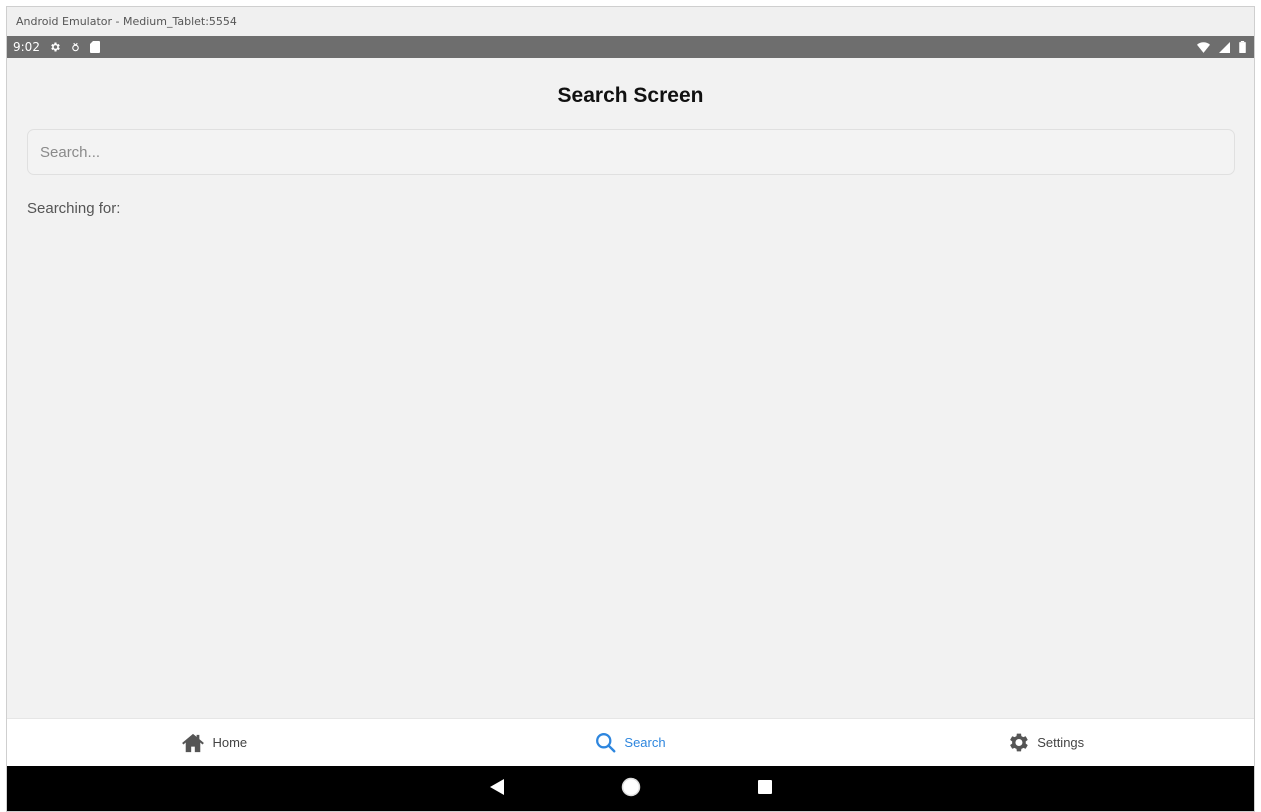  Describe the element at coordinates (630, 95) in the screenshot. I see `page-title: Search Screen` at that location.